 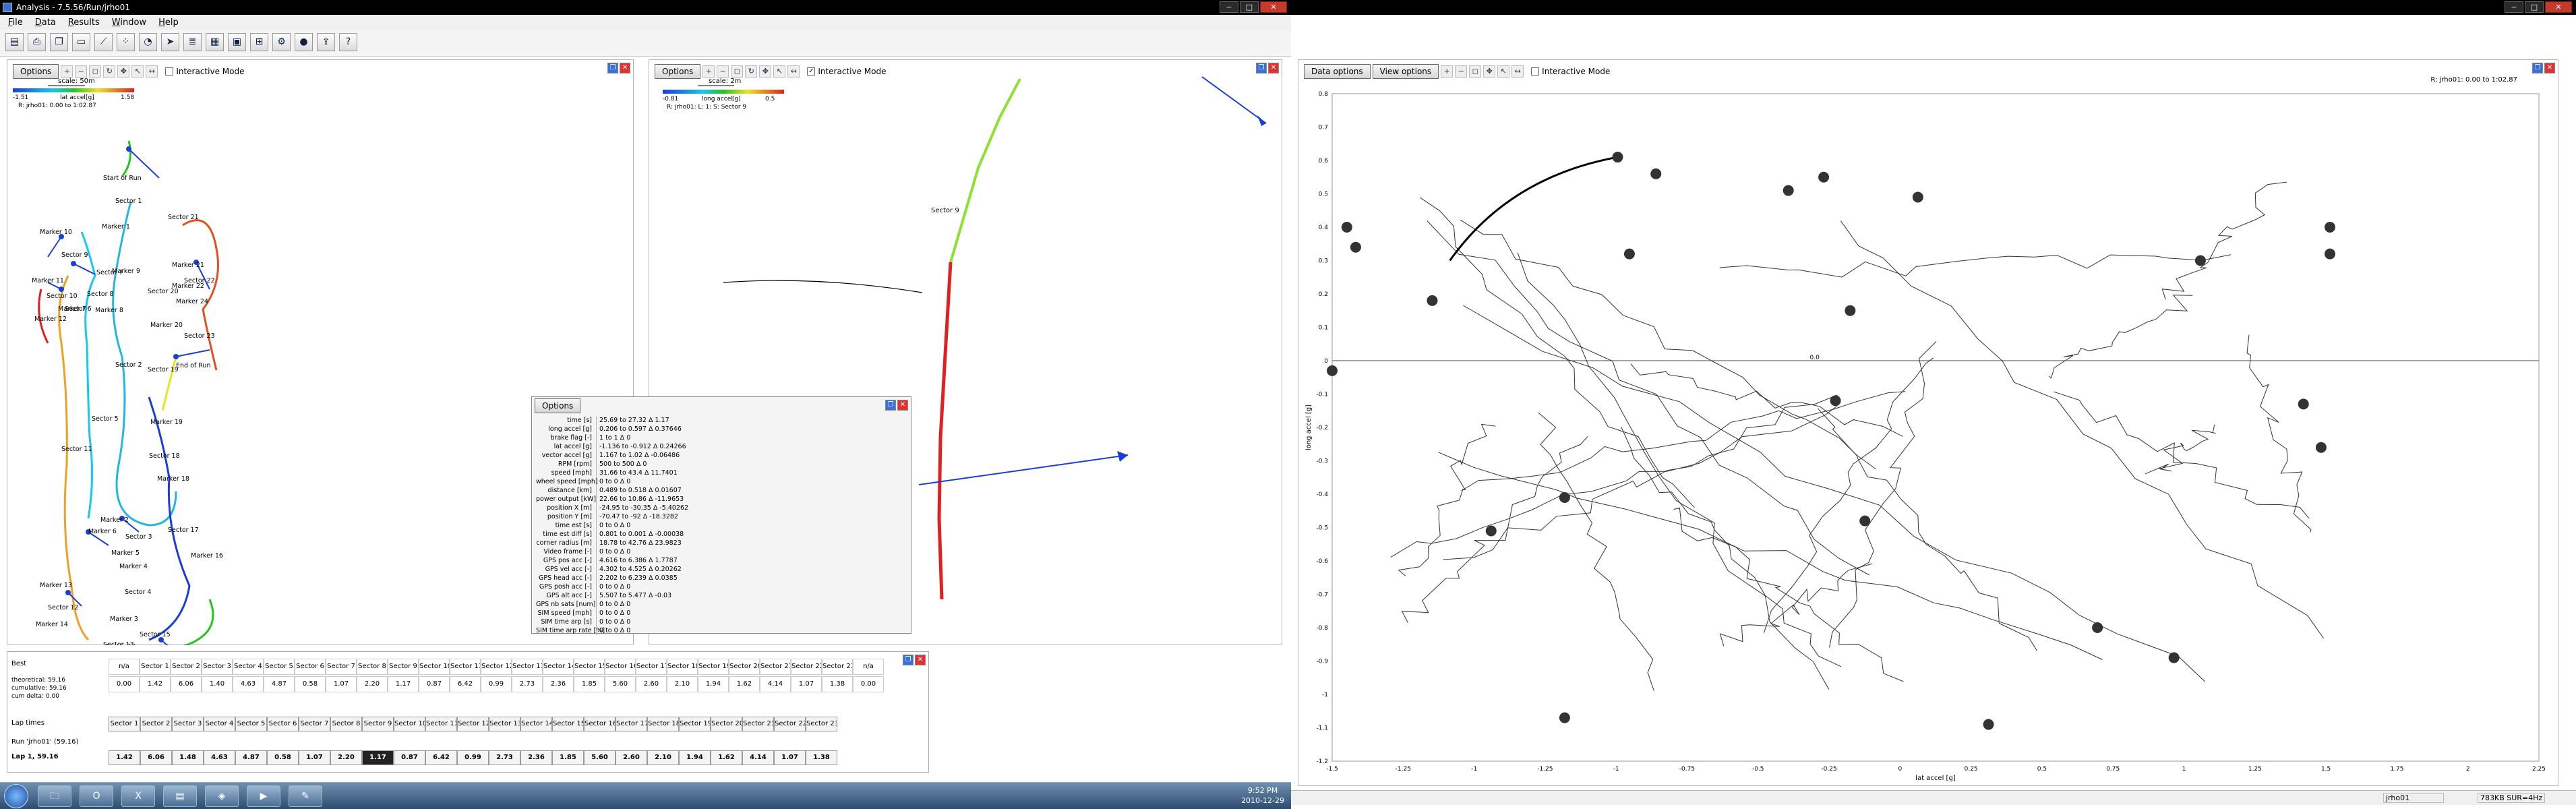 I want to click on sector-value-cell: 0.00, so click(x=868, y=684).